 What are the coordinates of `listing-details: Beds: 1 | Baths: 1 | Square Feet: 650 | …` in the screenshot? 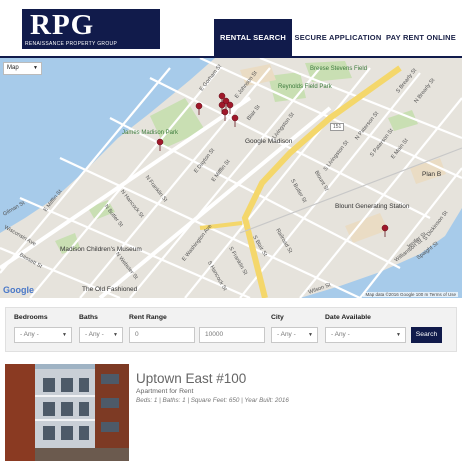 It's located at (212, 400).